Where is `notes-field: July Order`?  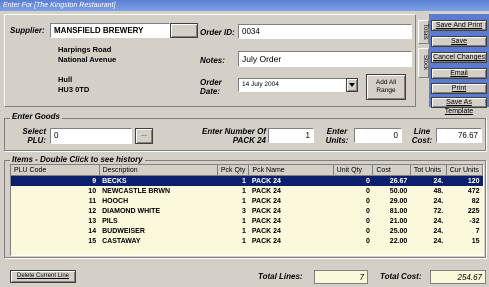
notes-field: July Order is located at coordinates (325, 59).